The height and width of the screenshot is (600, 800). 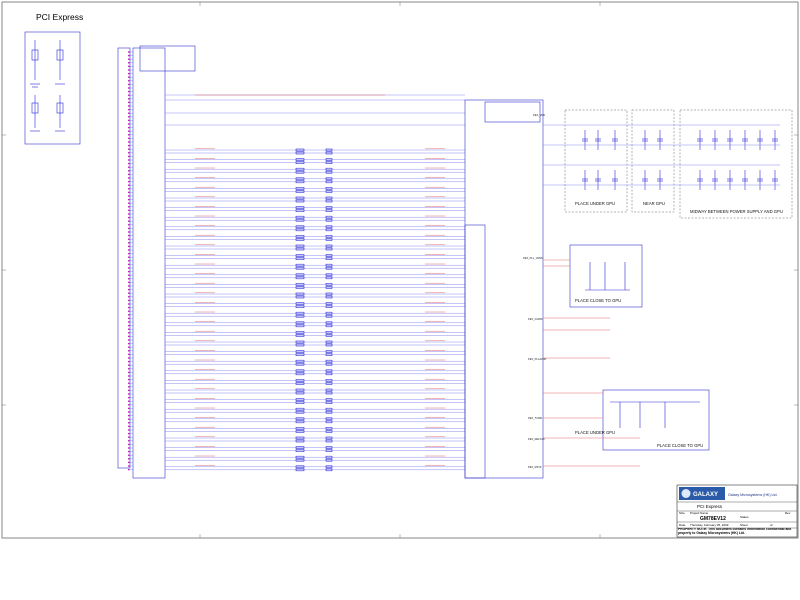 What do you see at coordinates (535, 418) in the screenshot?
I see `net-pex-tcrif: PEX_TCRIF` at bounding box center [535, 418].